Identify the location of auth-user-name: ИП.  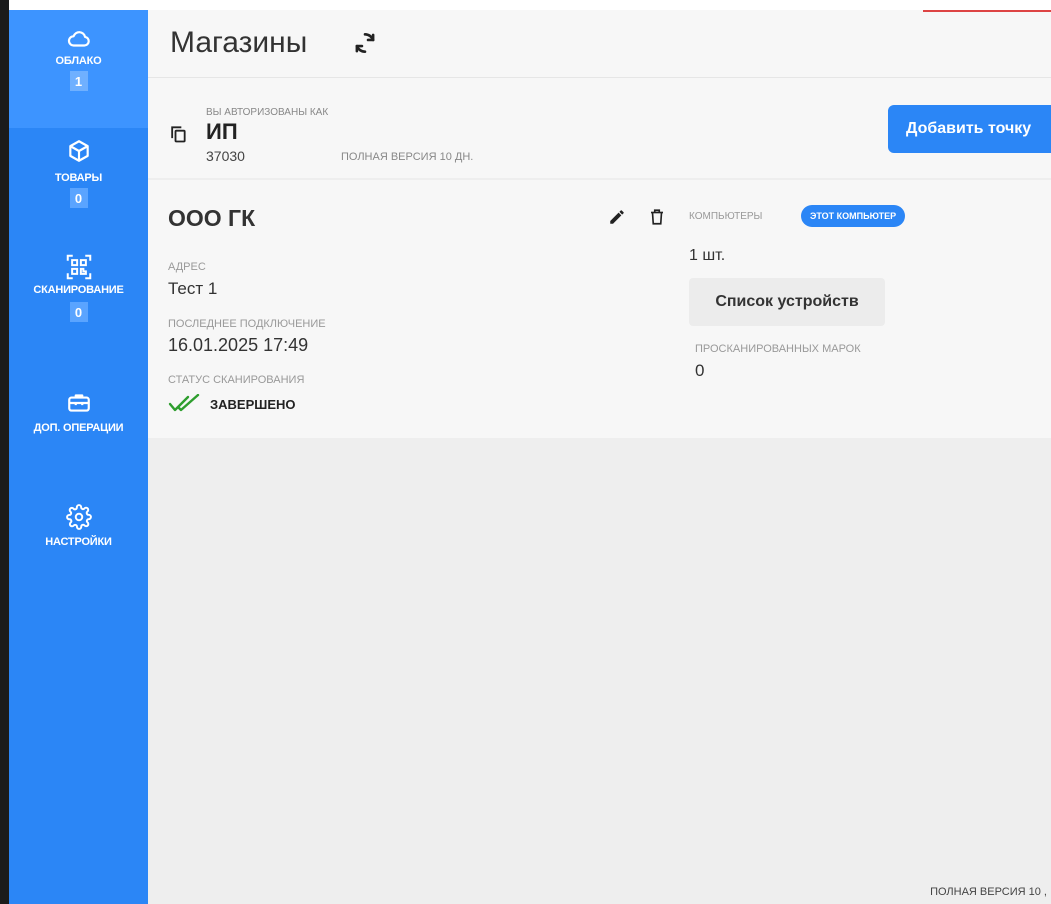
(222, 131).